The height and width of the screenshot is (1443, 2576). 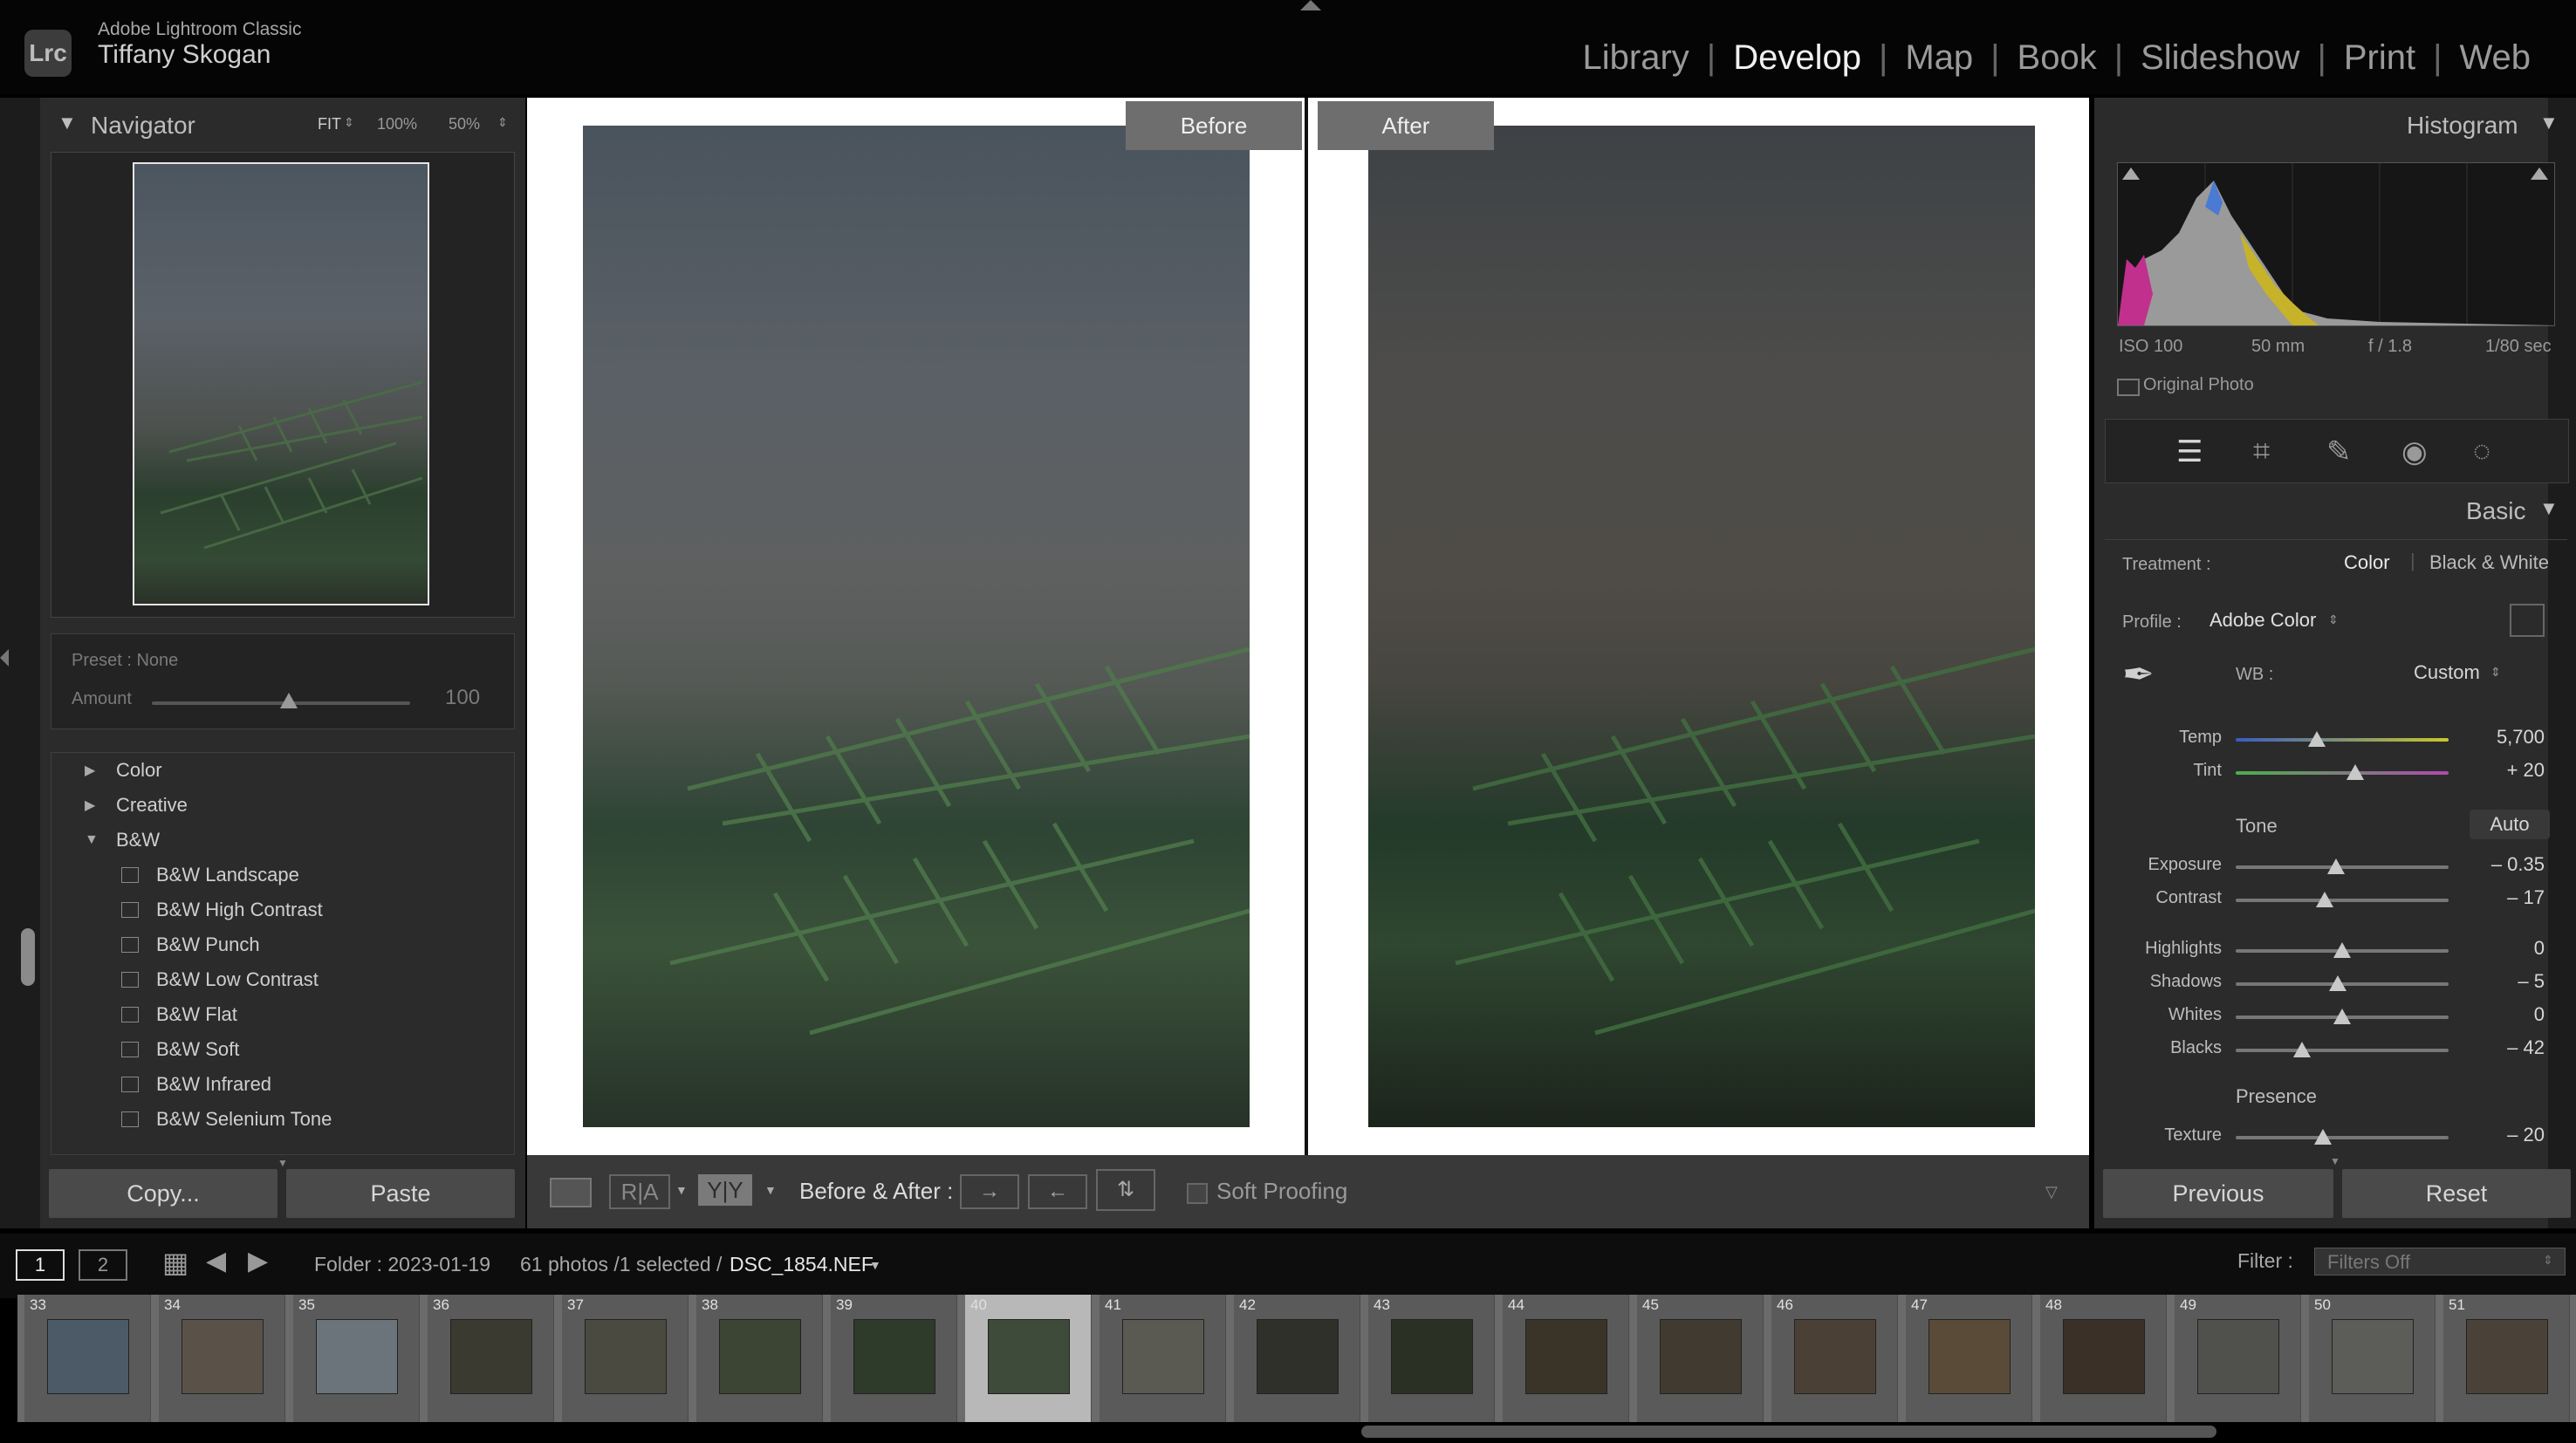 What do you see at coordinates (2549, 508) in the screenshot?
I see `basic-collapse-icon: ▼` at bounding box center [2549, 508].